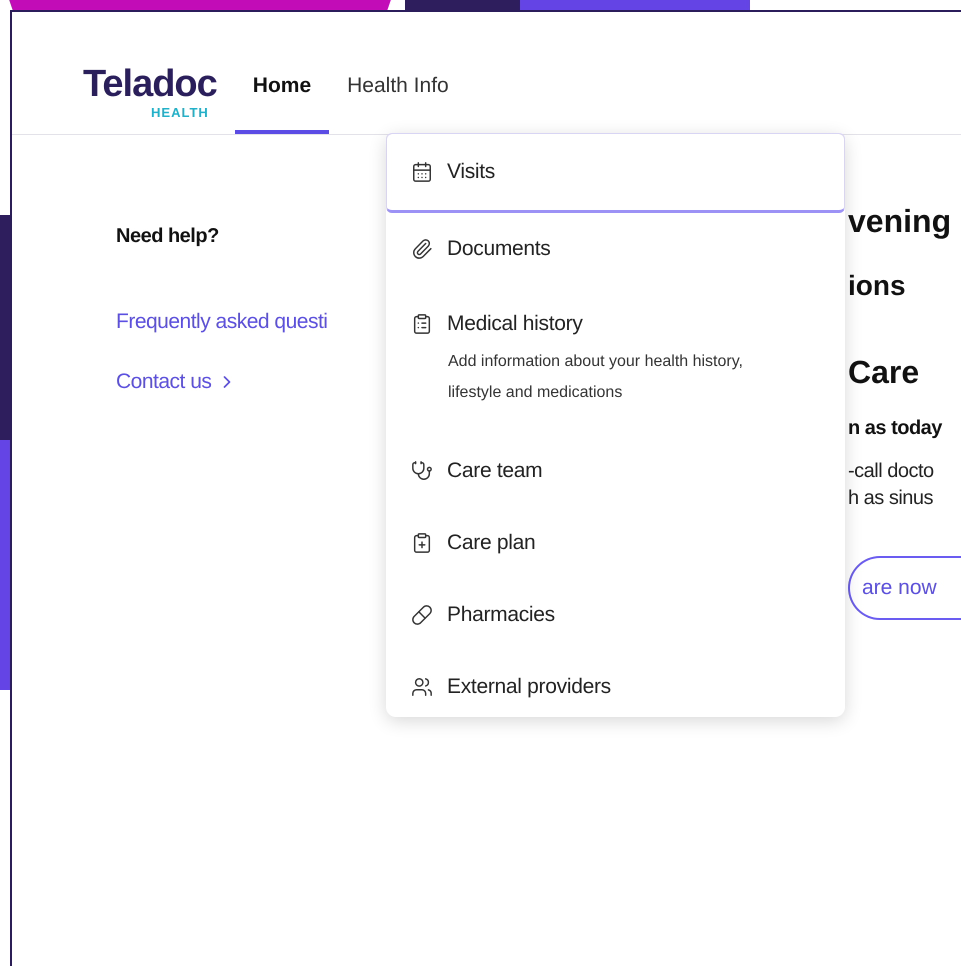  I want to click on greeting-heading: vening, so click(900, 221).